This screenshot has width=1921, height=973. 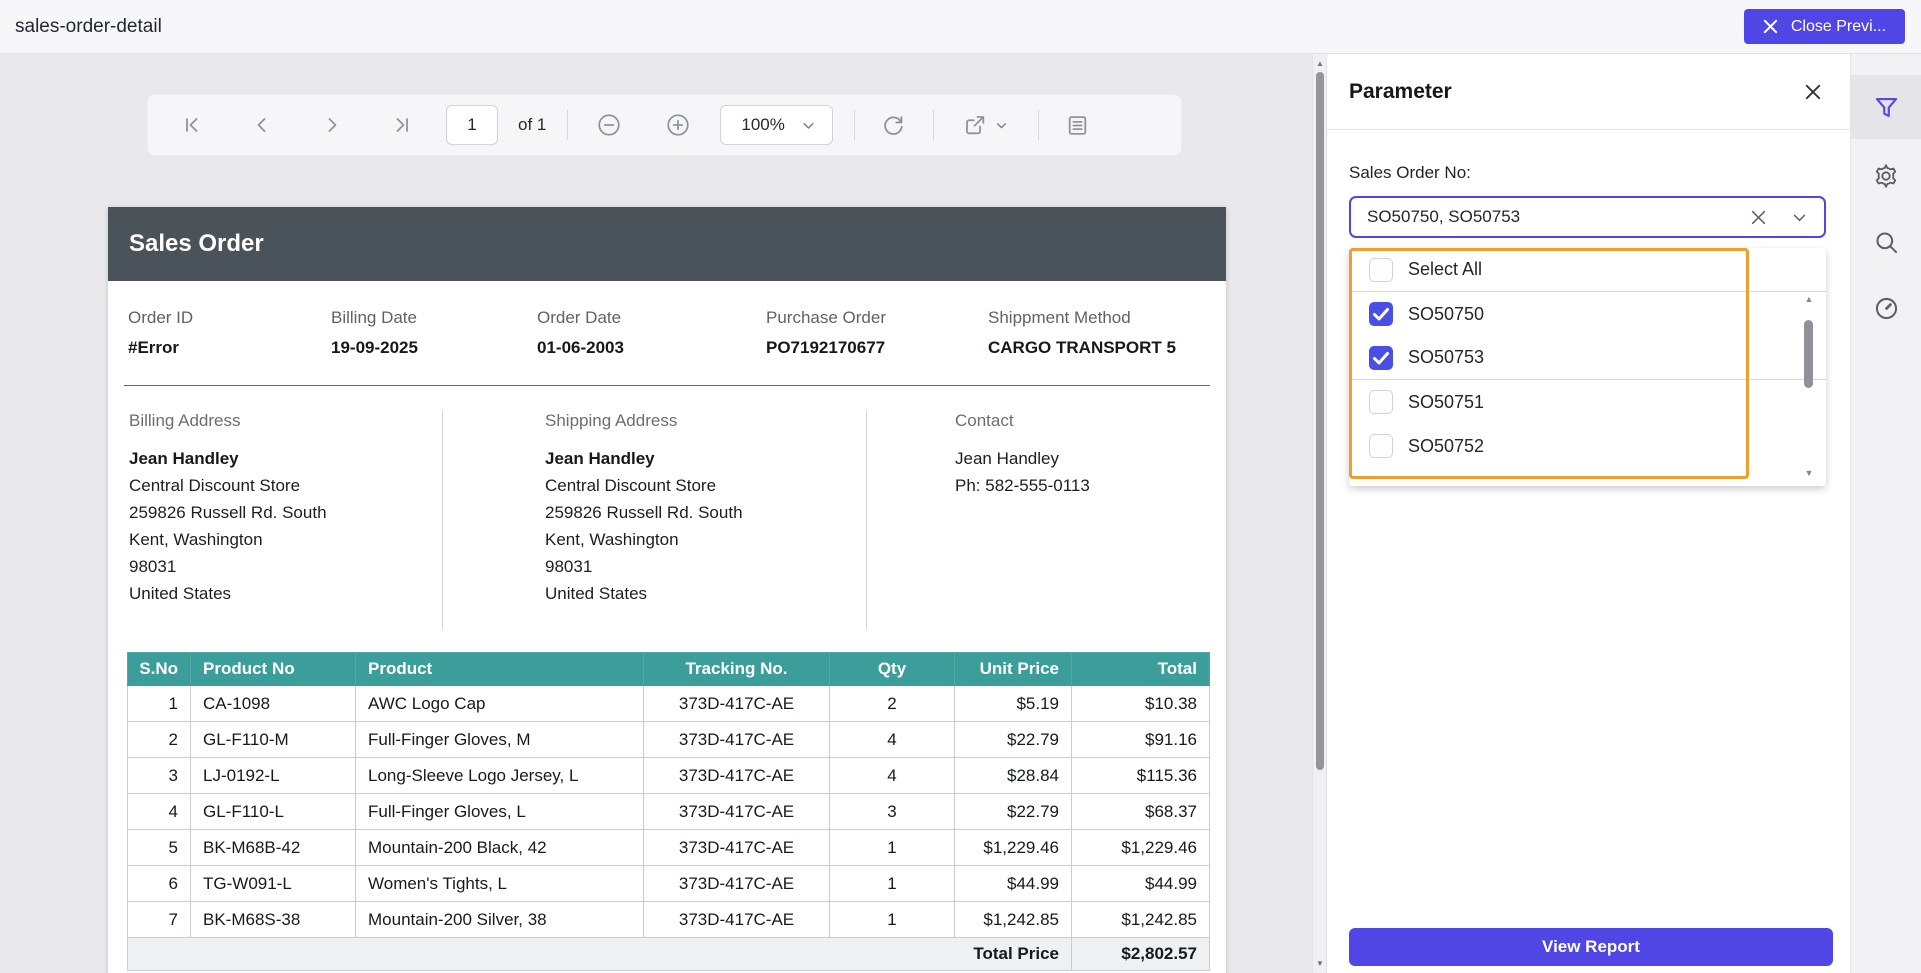 I want to click on table-cell: Long-Sleeve Logo Jersey, L, so click(x=499, y=775).